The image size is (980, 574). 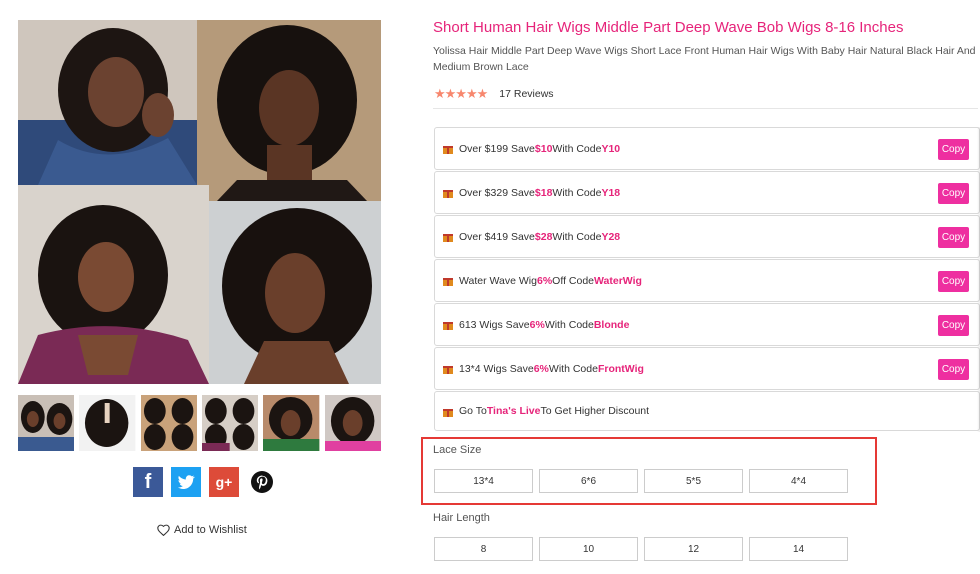 I want to click on coupon-text-pre: Over $419 Save, so click(x=497, y=236).